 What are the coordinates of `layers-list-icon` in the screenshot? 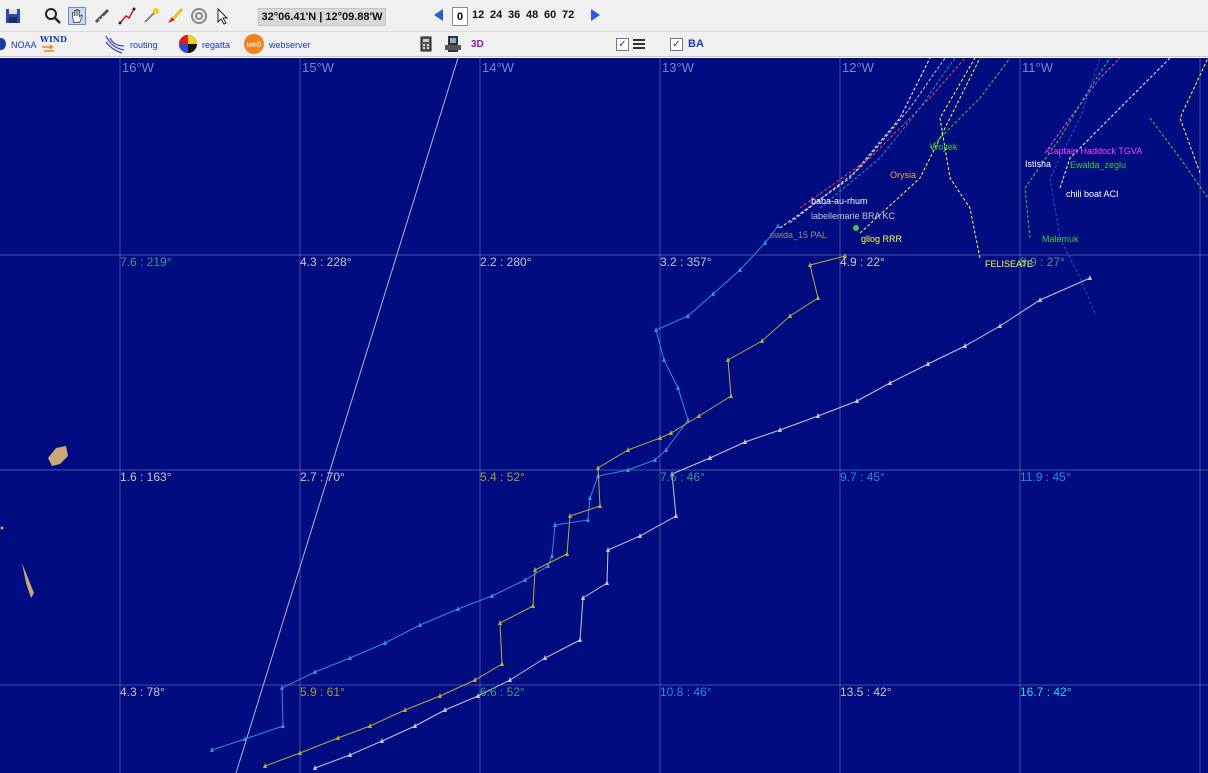 It's located at (639, 44).